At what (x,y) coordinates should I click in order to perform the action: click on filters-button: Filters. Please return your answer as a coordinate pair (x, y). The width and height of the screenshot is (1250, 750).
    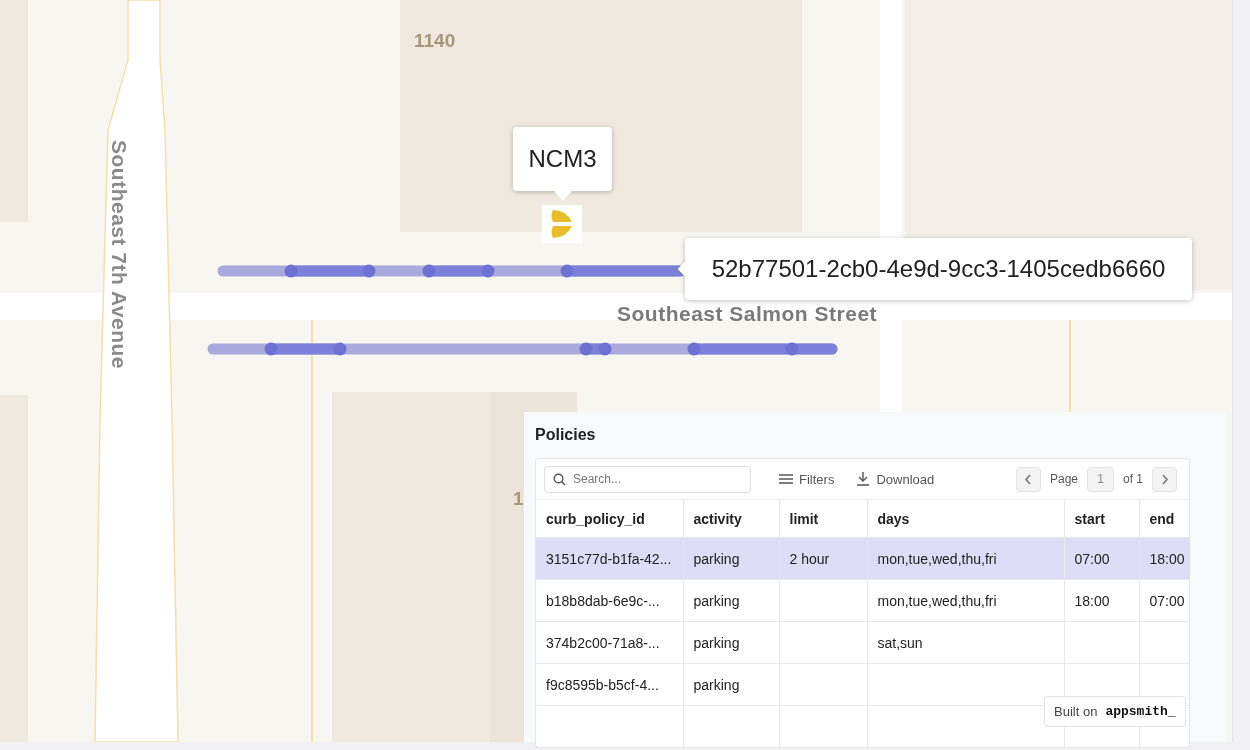
    Looking at the image, I should click on (807, 479).